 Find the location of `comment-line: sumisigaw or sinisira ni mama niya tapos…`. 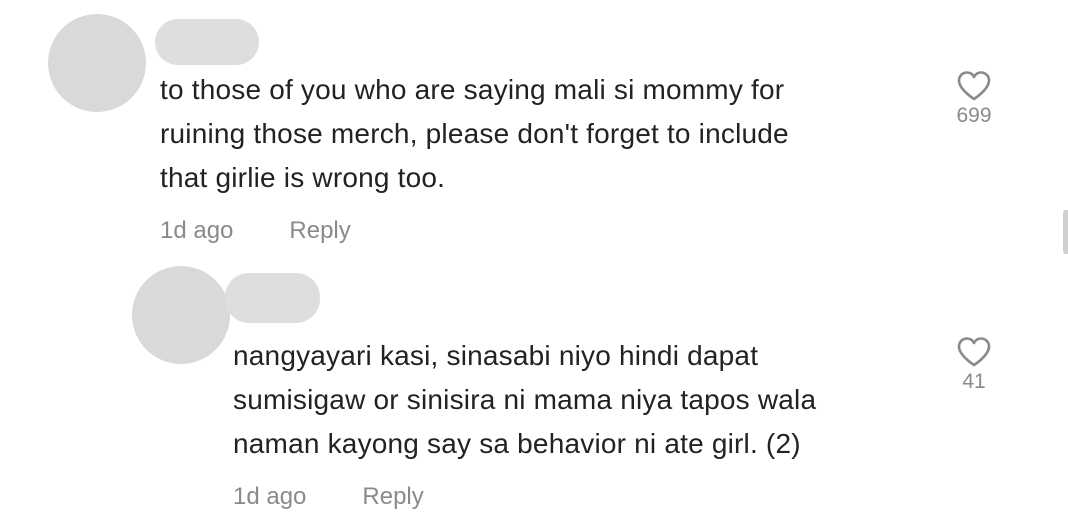

comment-line: sumisigaw or sinisira ni mama niya tapos… is located at coordinates (525, 399).